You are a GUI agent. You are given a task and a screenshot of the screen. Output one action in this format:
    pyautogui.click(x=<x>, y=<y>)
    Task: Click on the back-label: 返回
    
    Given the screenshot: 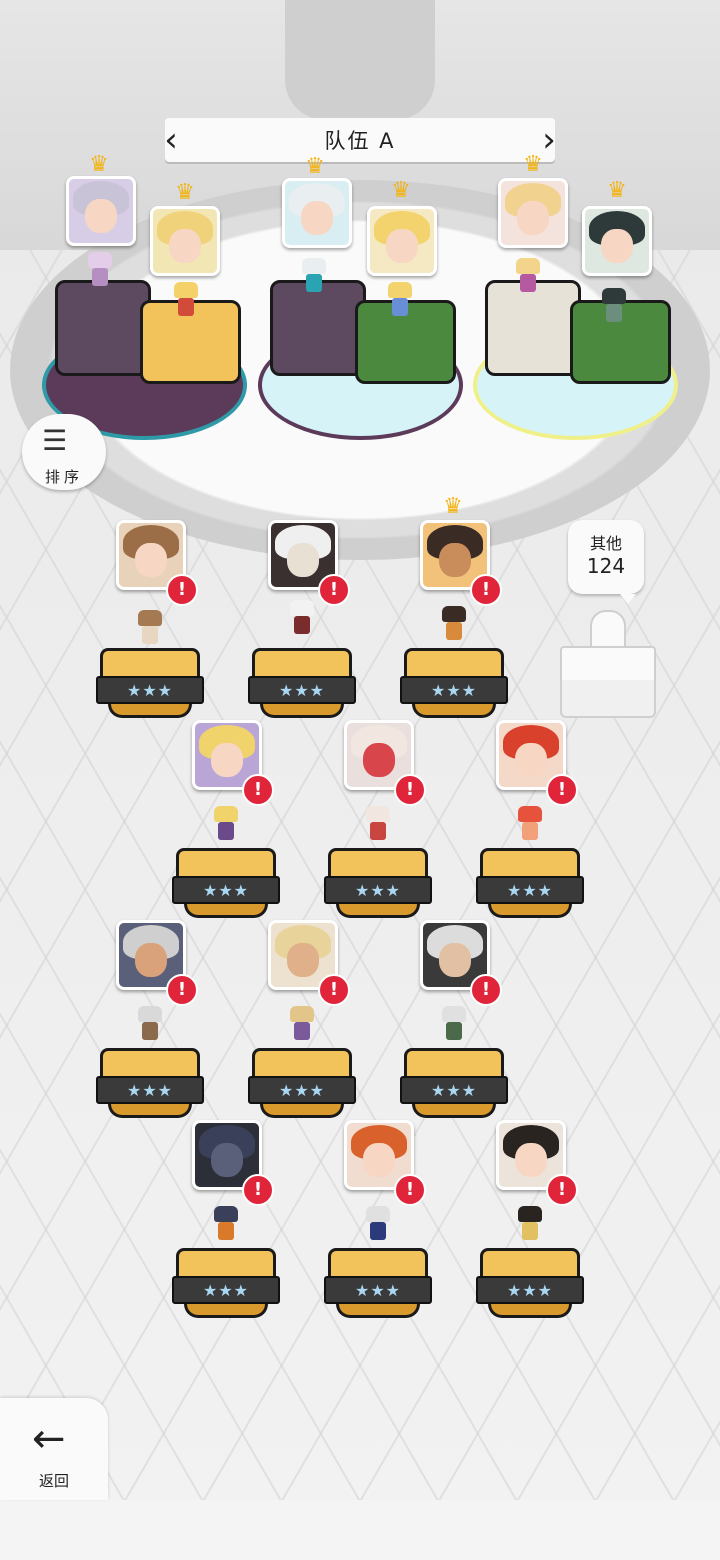 What is the action you would take?
    pyautogui.click(x=53, y=1481)
    